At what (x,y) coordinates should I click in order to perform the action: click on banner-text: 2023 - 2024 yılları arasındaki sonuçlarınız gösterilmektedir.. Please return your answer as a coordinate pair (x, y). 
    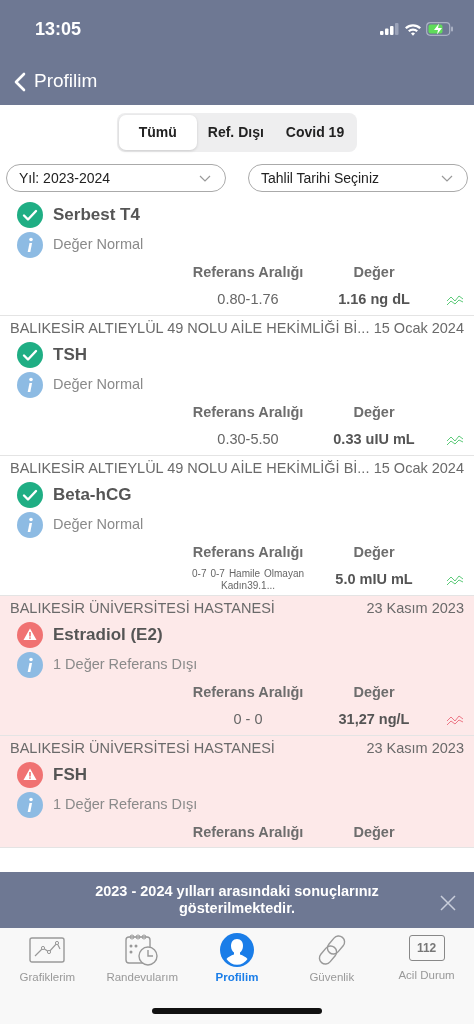
    Looking at the image, I should click on (237, 900).